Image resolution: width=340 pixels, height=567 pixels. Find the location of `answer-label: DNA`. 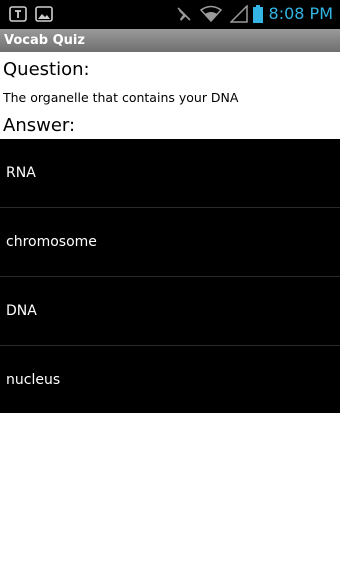

answer-label: DNA is located at coordinates (21, 311).